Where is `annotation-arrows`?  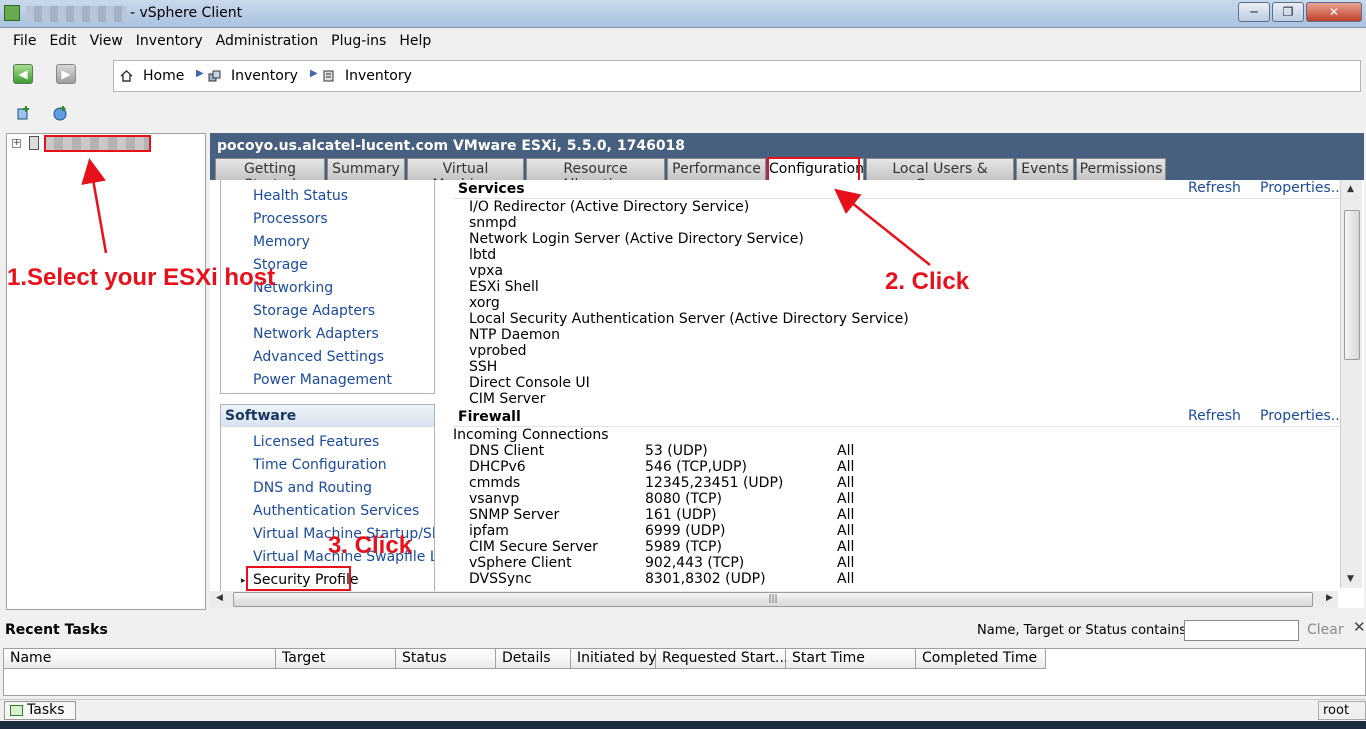
annotation-arrows is located at coordinates (506, 212).